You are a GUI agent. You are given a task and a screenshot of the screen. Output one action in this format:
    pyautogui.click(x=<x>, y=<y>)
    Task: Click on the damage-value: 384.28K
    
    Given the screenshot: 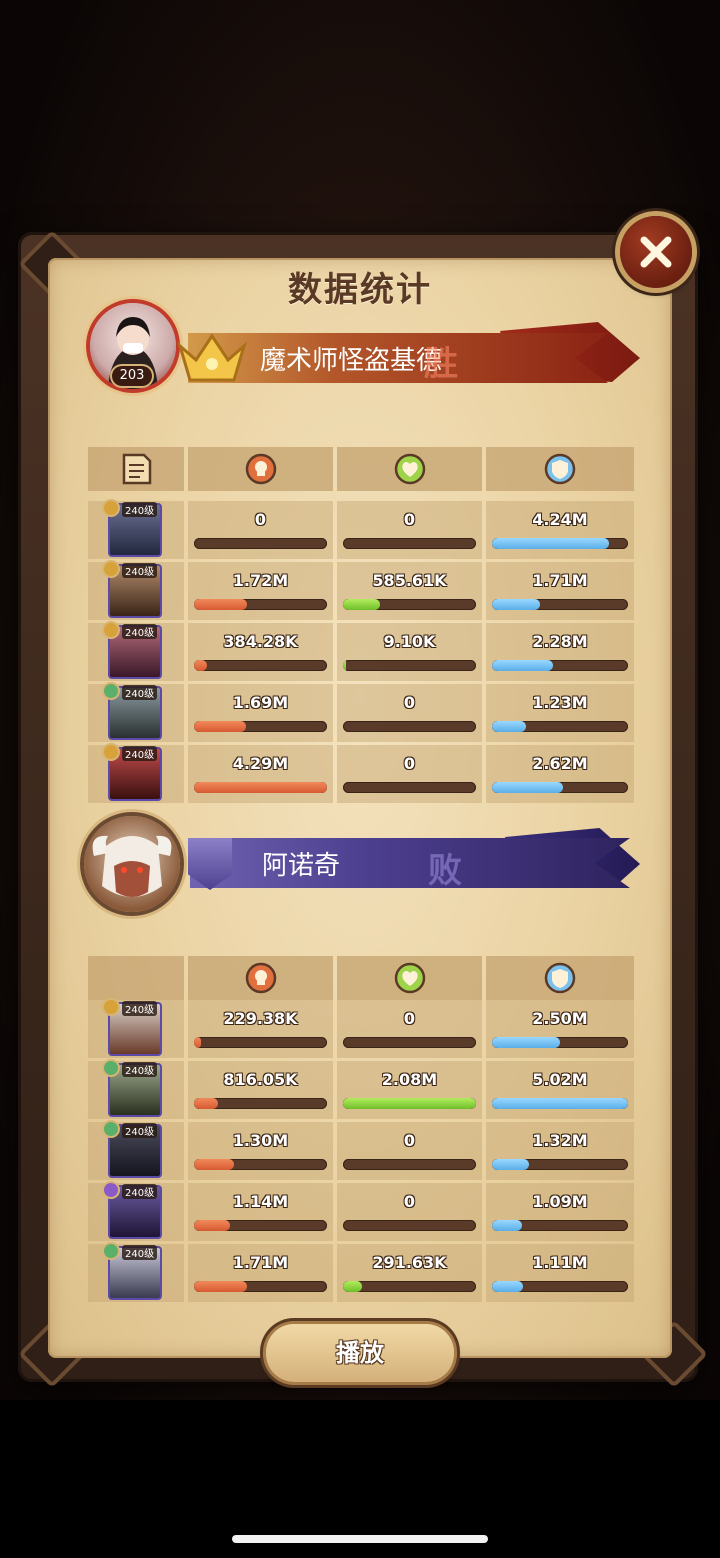 What is the action you would take?
    pyautogui.click(x=260, y=641)
    